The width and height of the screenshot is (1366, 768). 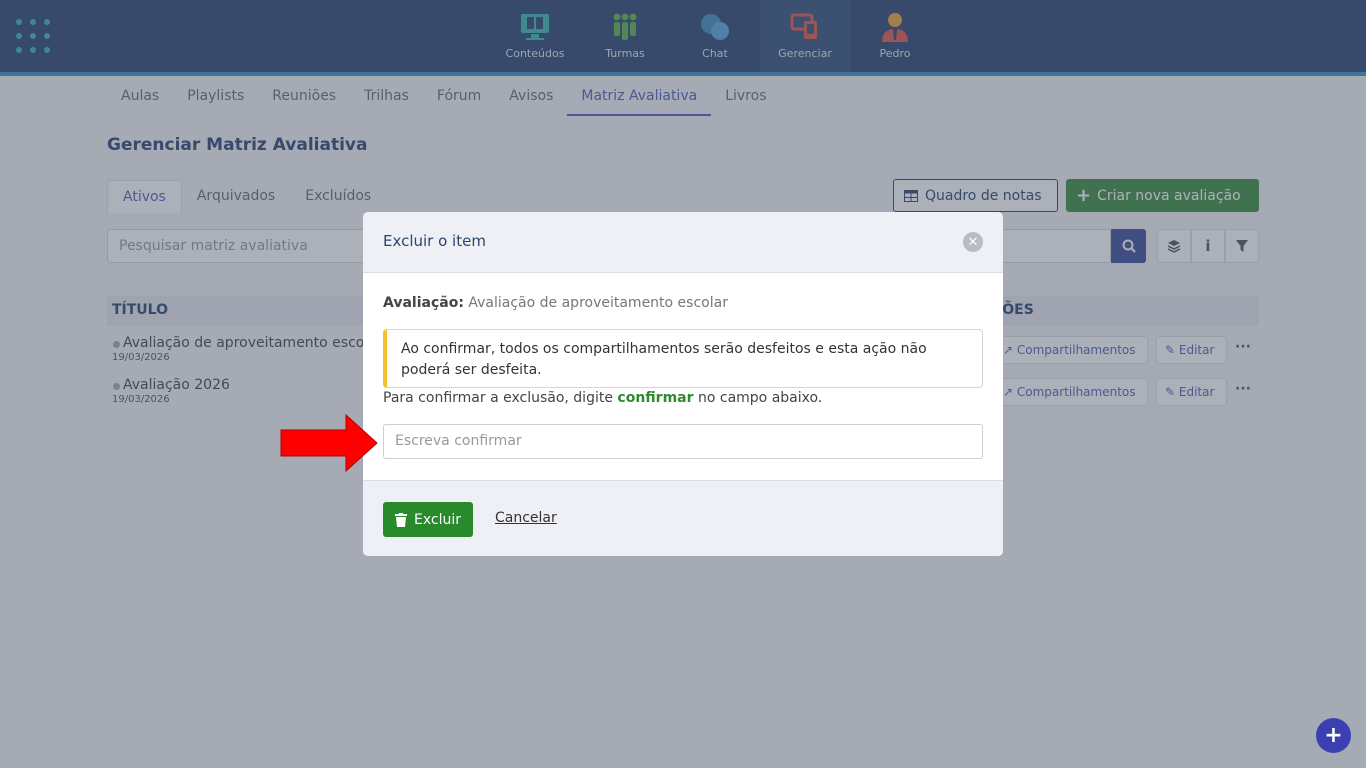 What do you see at coordinates (1333, 735) in the screenshot?
I see `floating-add-button: +` at bounding box center [1333, 735].